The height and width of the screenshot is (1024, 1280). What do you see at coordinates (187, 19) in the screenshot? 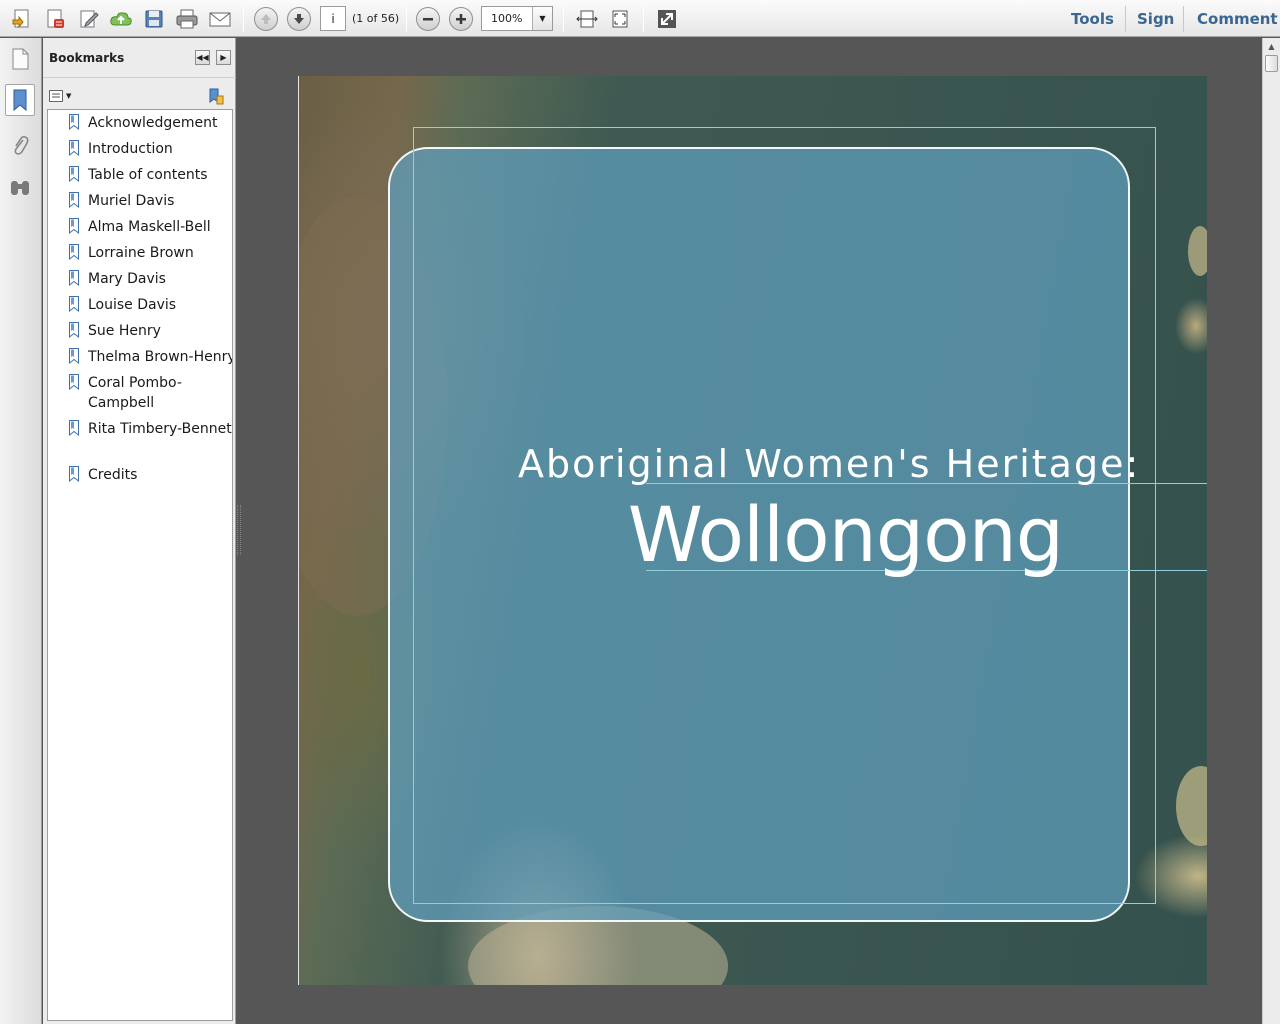
I see `print-icon` at bounding box center [187, 19].